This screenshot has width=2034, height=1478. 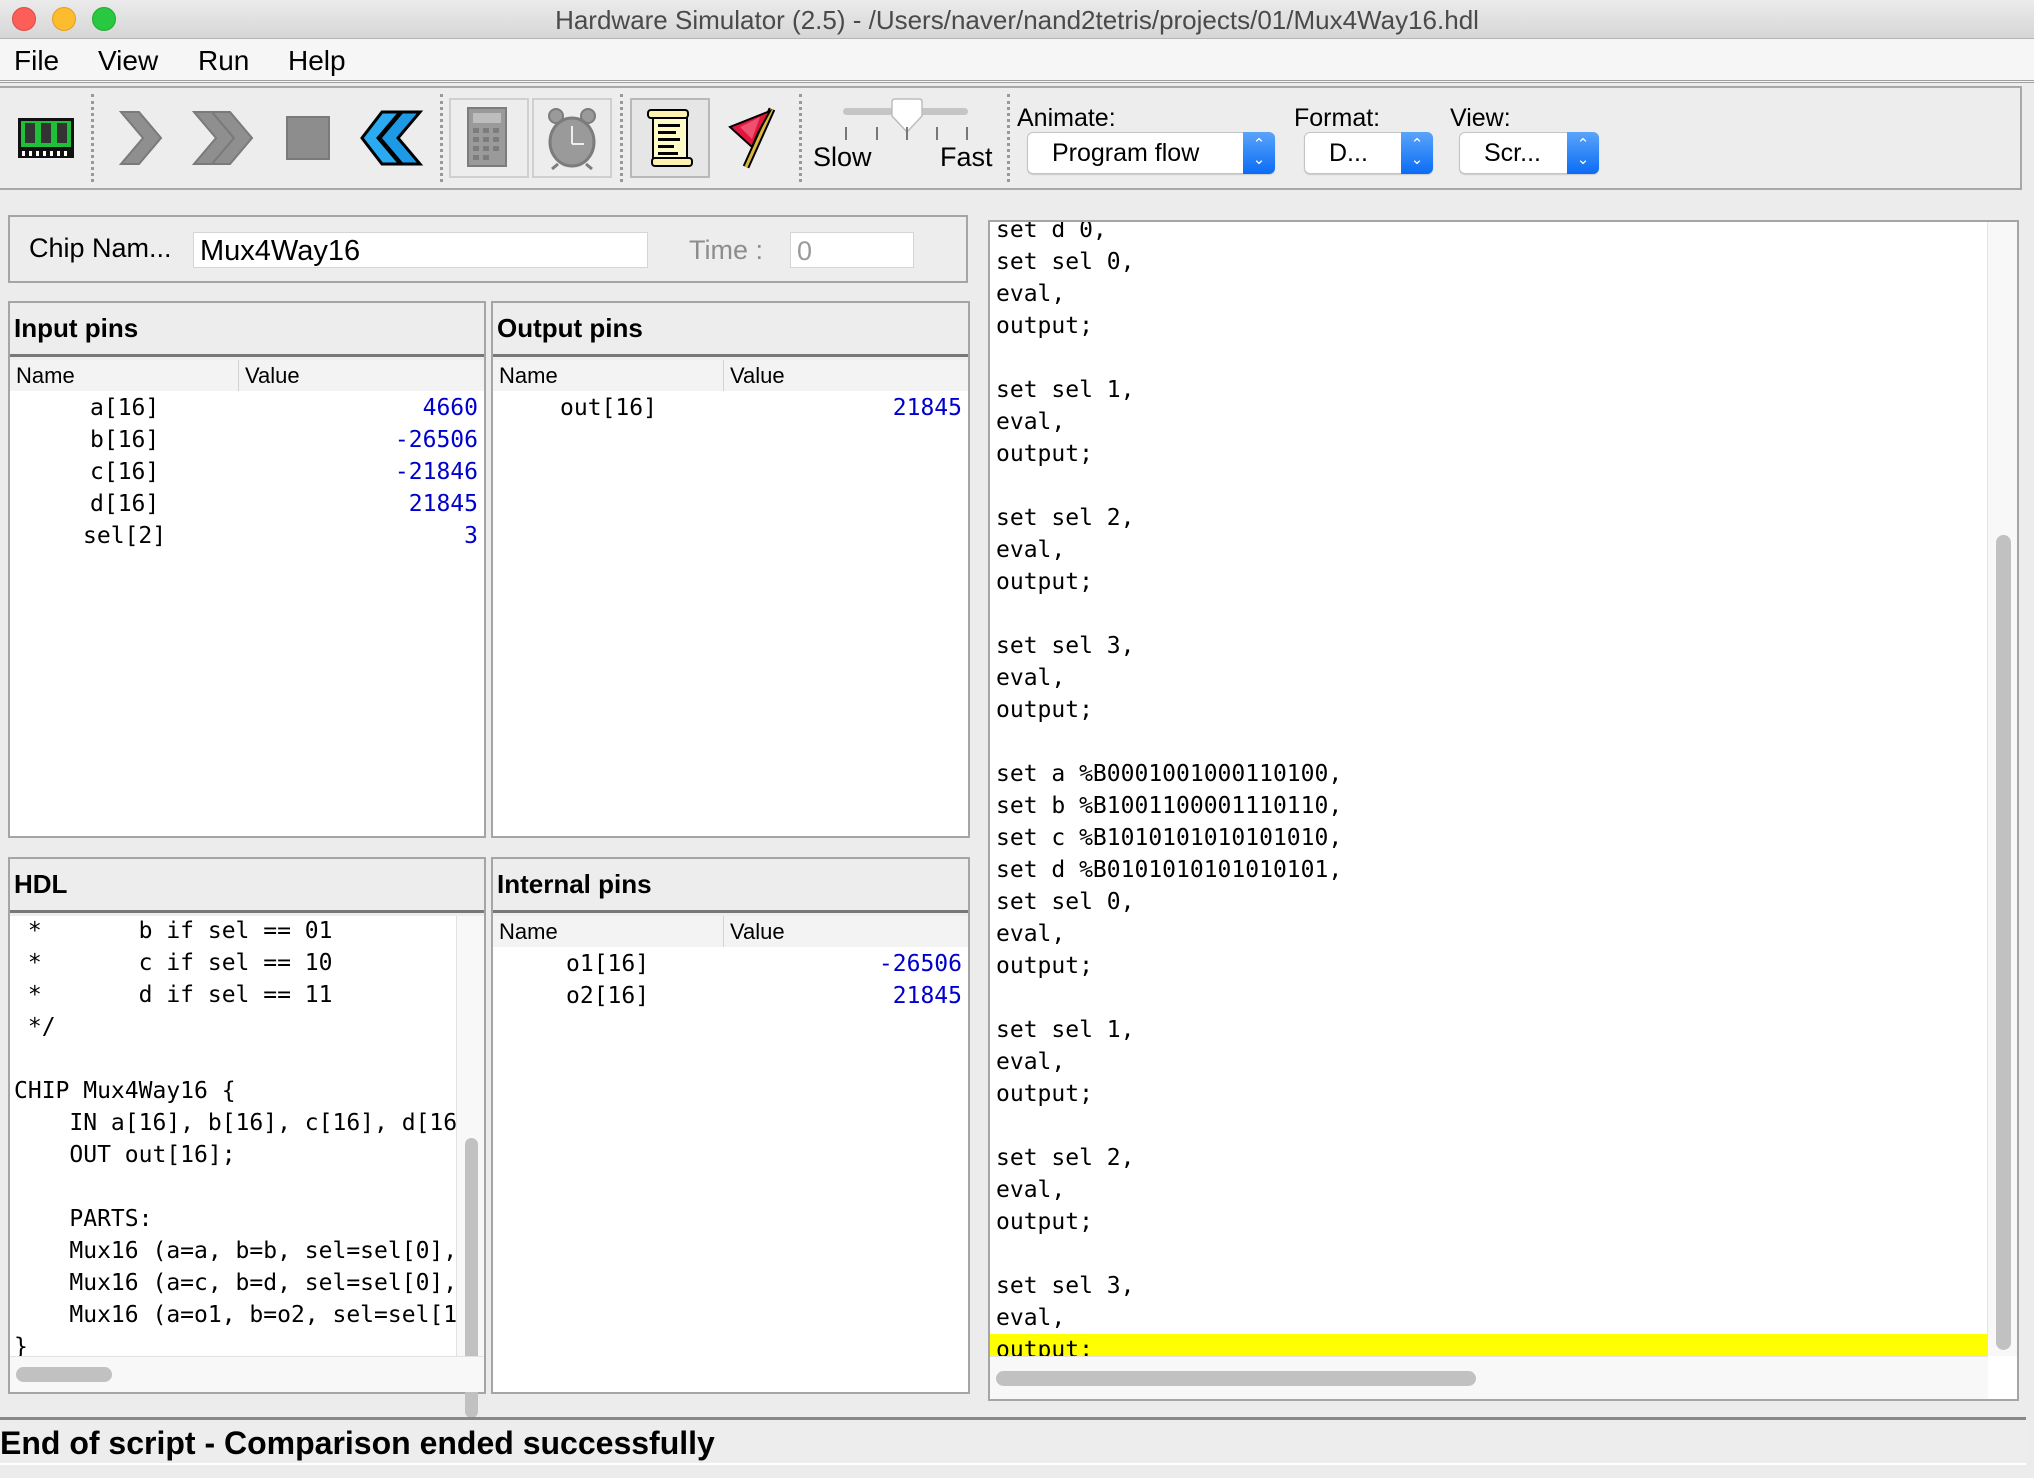 I want to click on script-line: set a %B0001001000110100,, so click(x=1489, y=774).